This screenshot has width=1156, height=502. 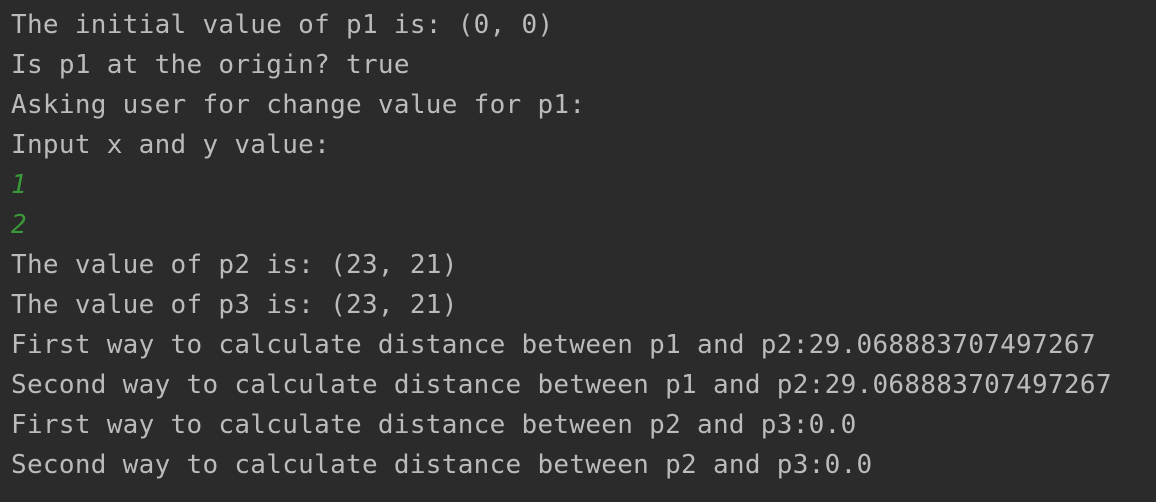 I want to click on console-line: Input x and y value:, so click(x=171, y=145).